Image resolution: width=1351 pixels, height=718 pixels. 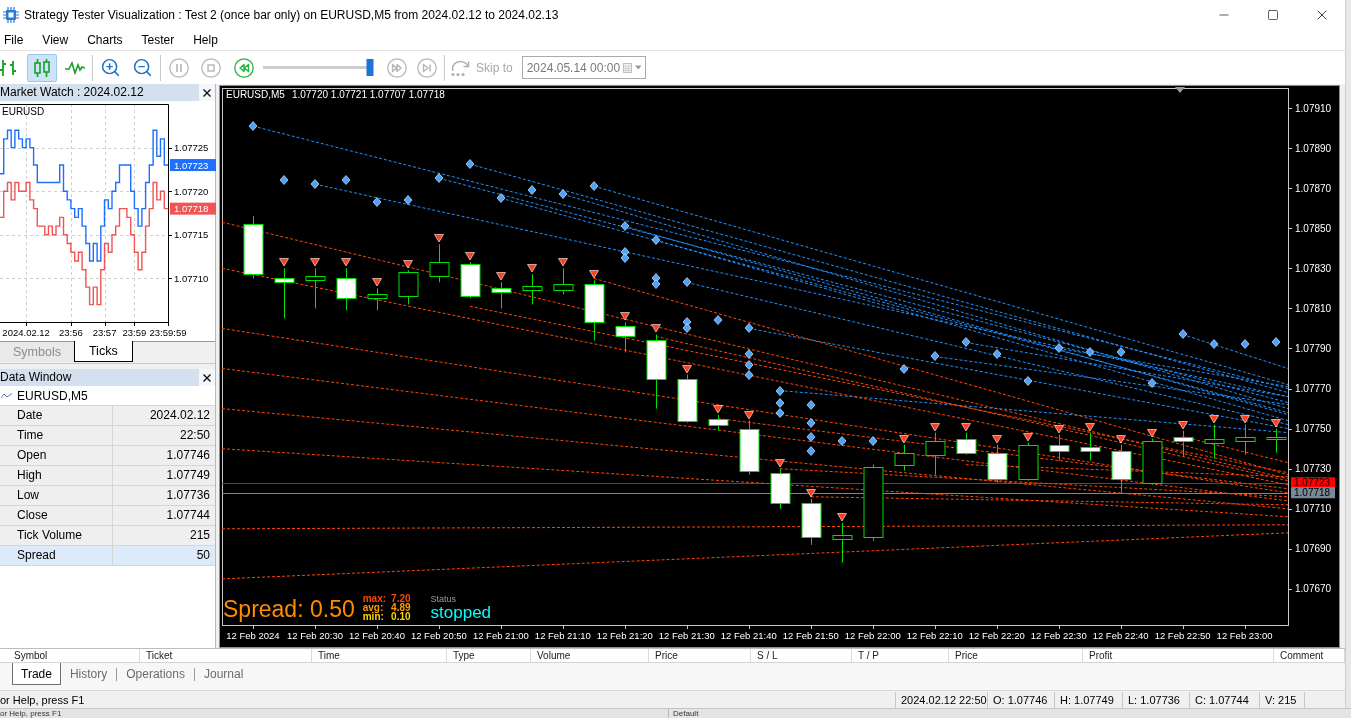 I want to click on stat-label: avg:, so click(x=373, y=607).